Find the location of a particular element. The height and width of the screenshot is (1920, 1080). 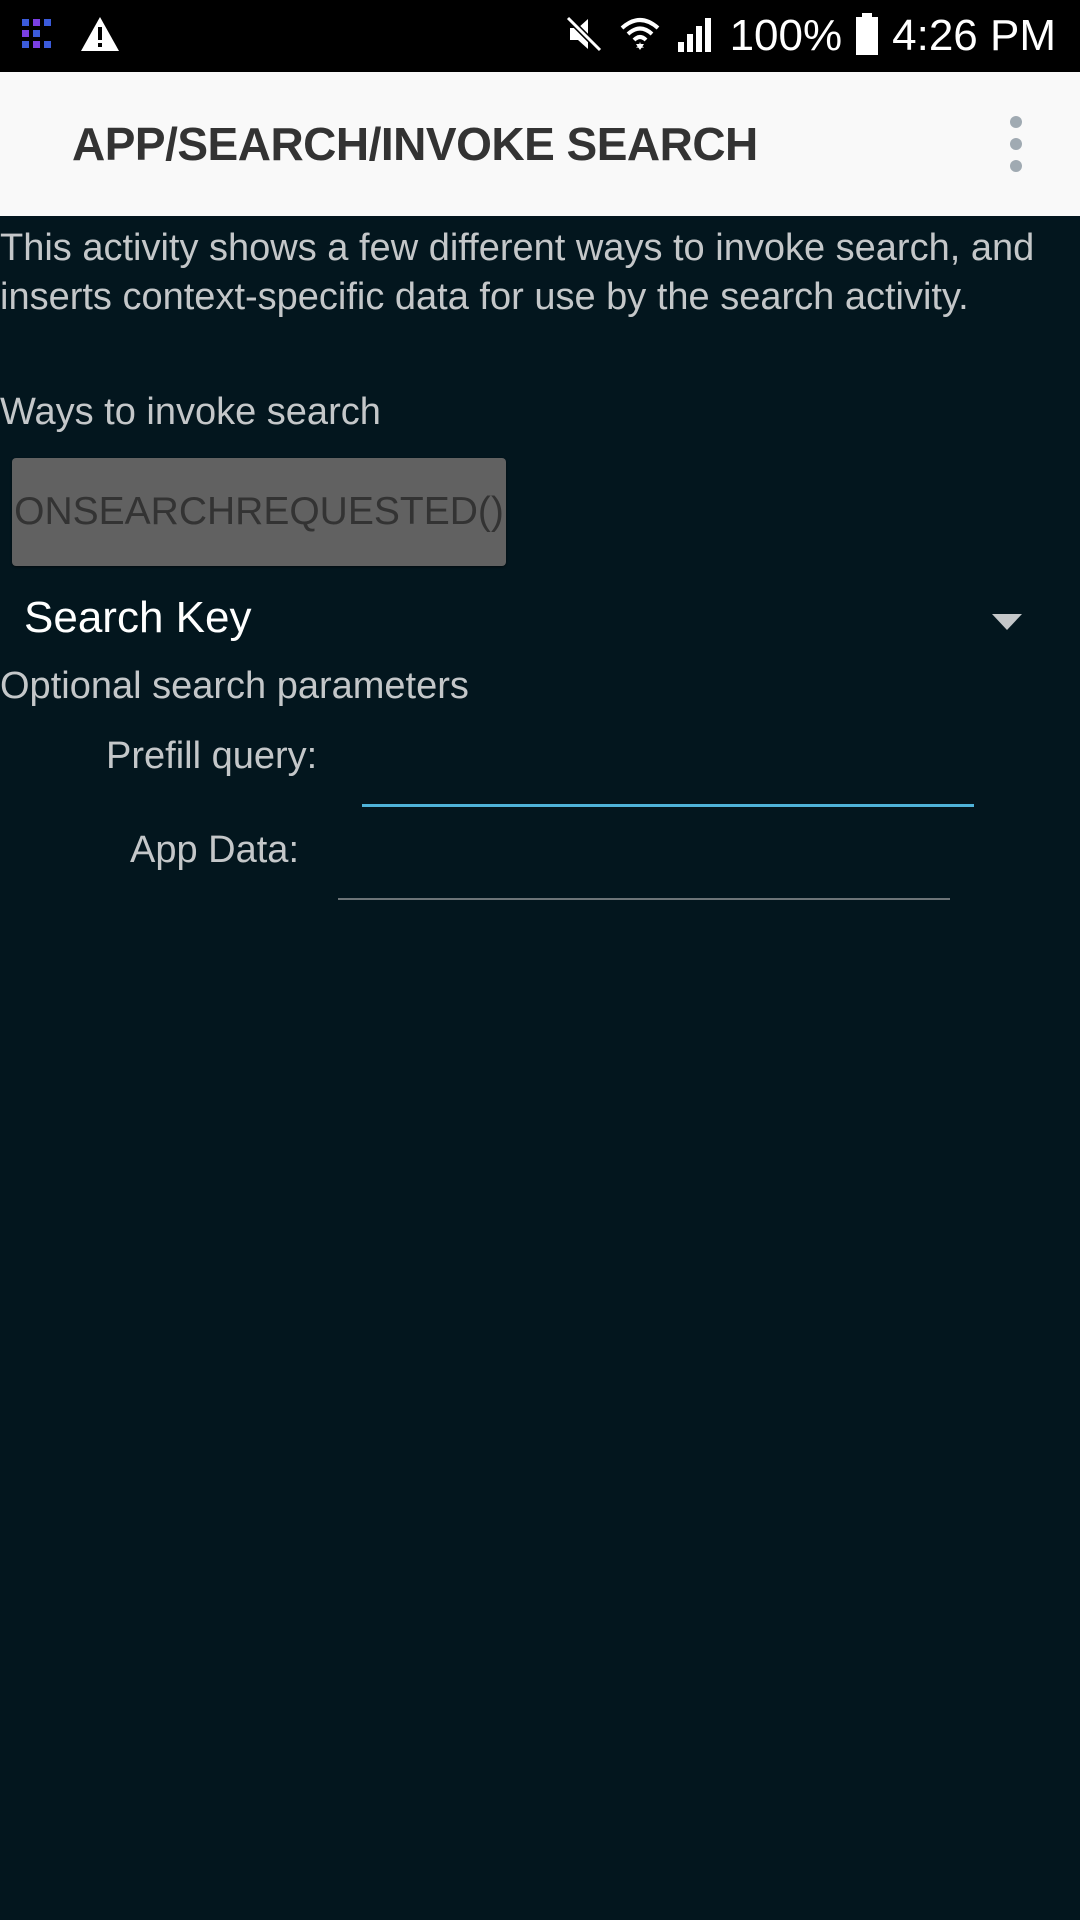

app-data-label: App Data: is located at coordinates (214, 850).